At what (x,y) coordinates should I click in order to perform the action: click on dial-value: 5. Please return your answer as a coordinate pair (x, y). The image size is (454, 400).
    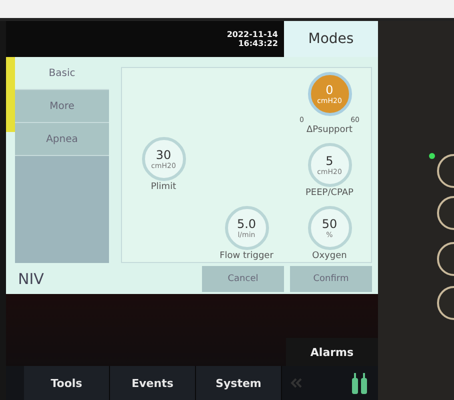
    Looking at the image, I should click on (330, 161).